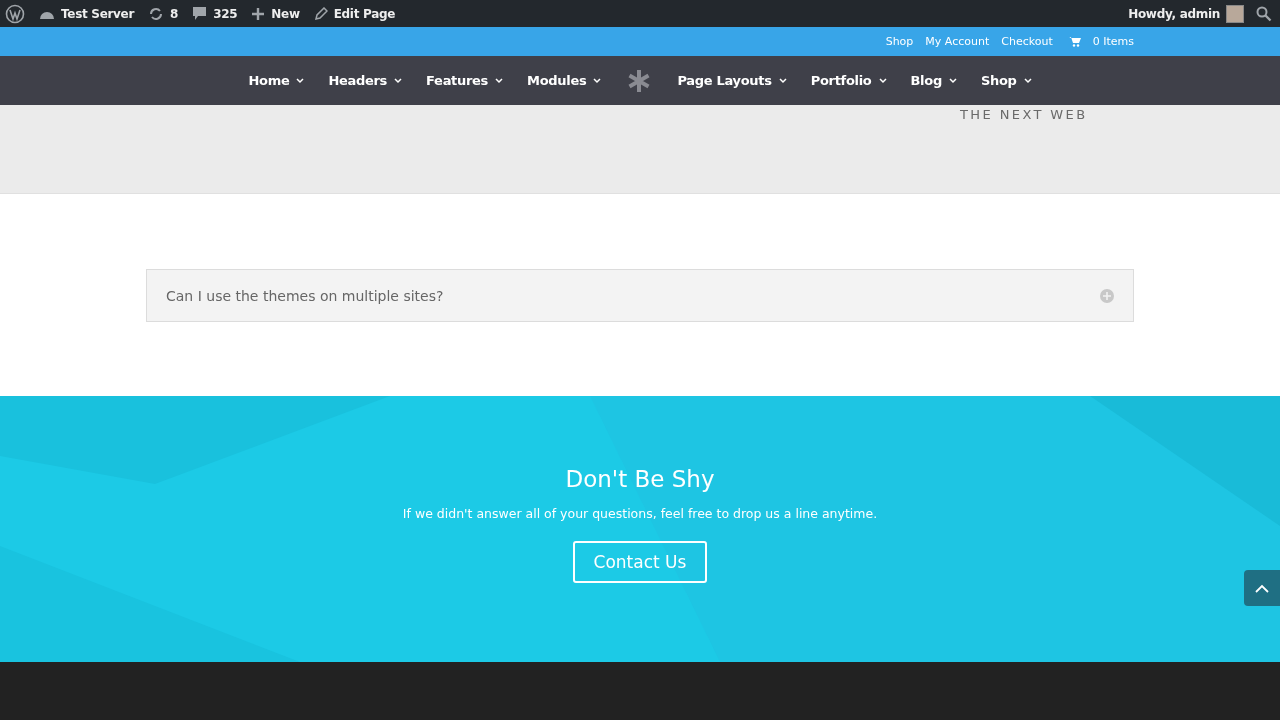 The image size is (1280, 720). Describe the element at coordinates (640, 513) in the screenshot. I see `cta-text: If we didn't answer all of your questions, feel free to drop us a line anytime.` at that location.